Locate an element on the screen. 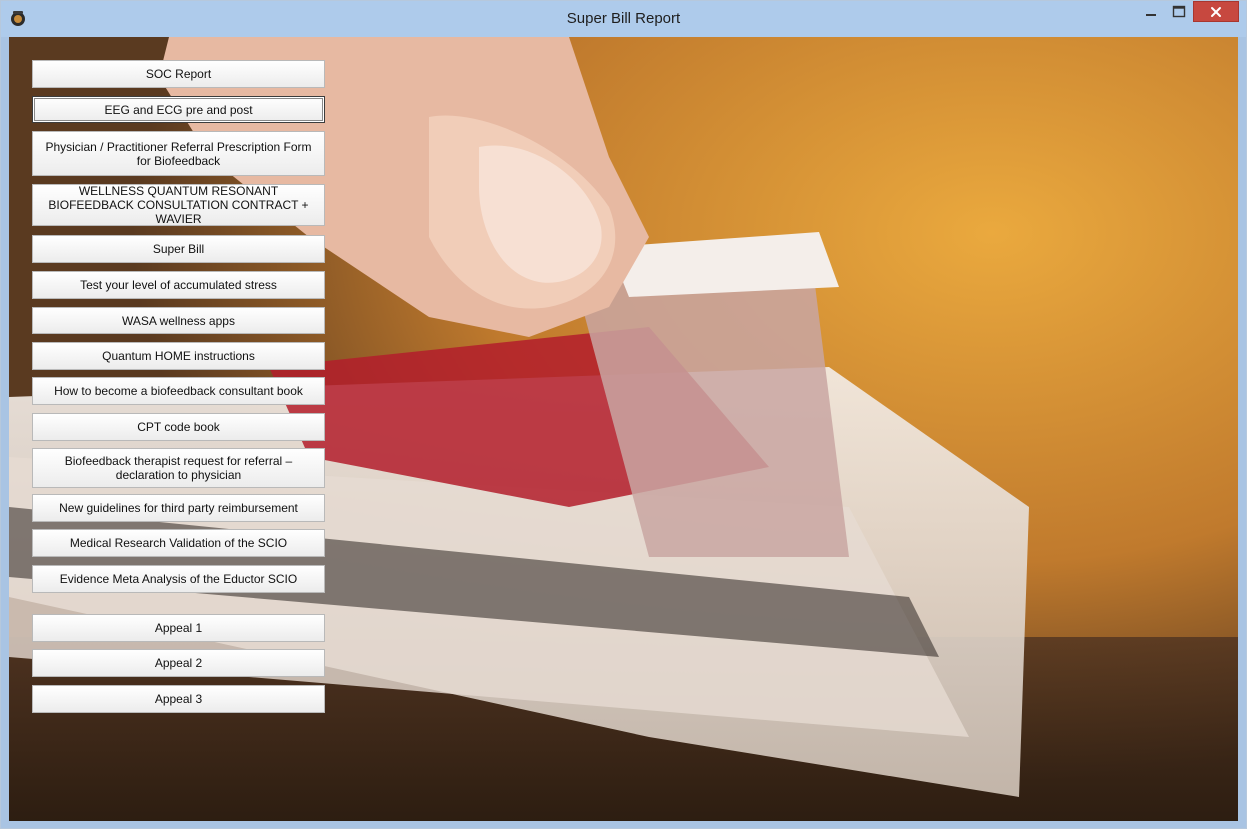  research-validation-label: Medical Research Validation of the SCIO is located at coordinates (178, 543).